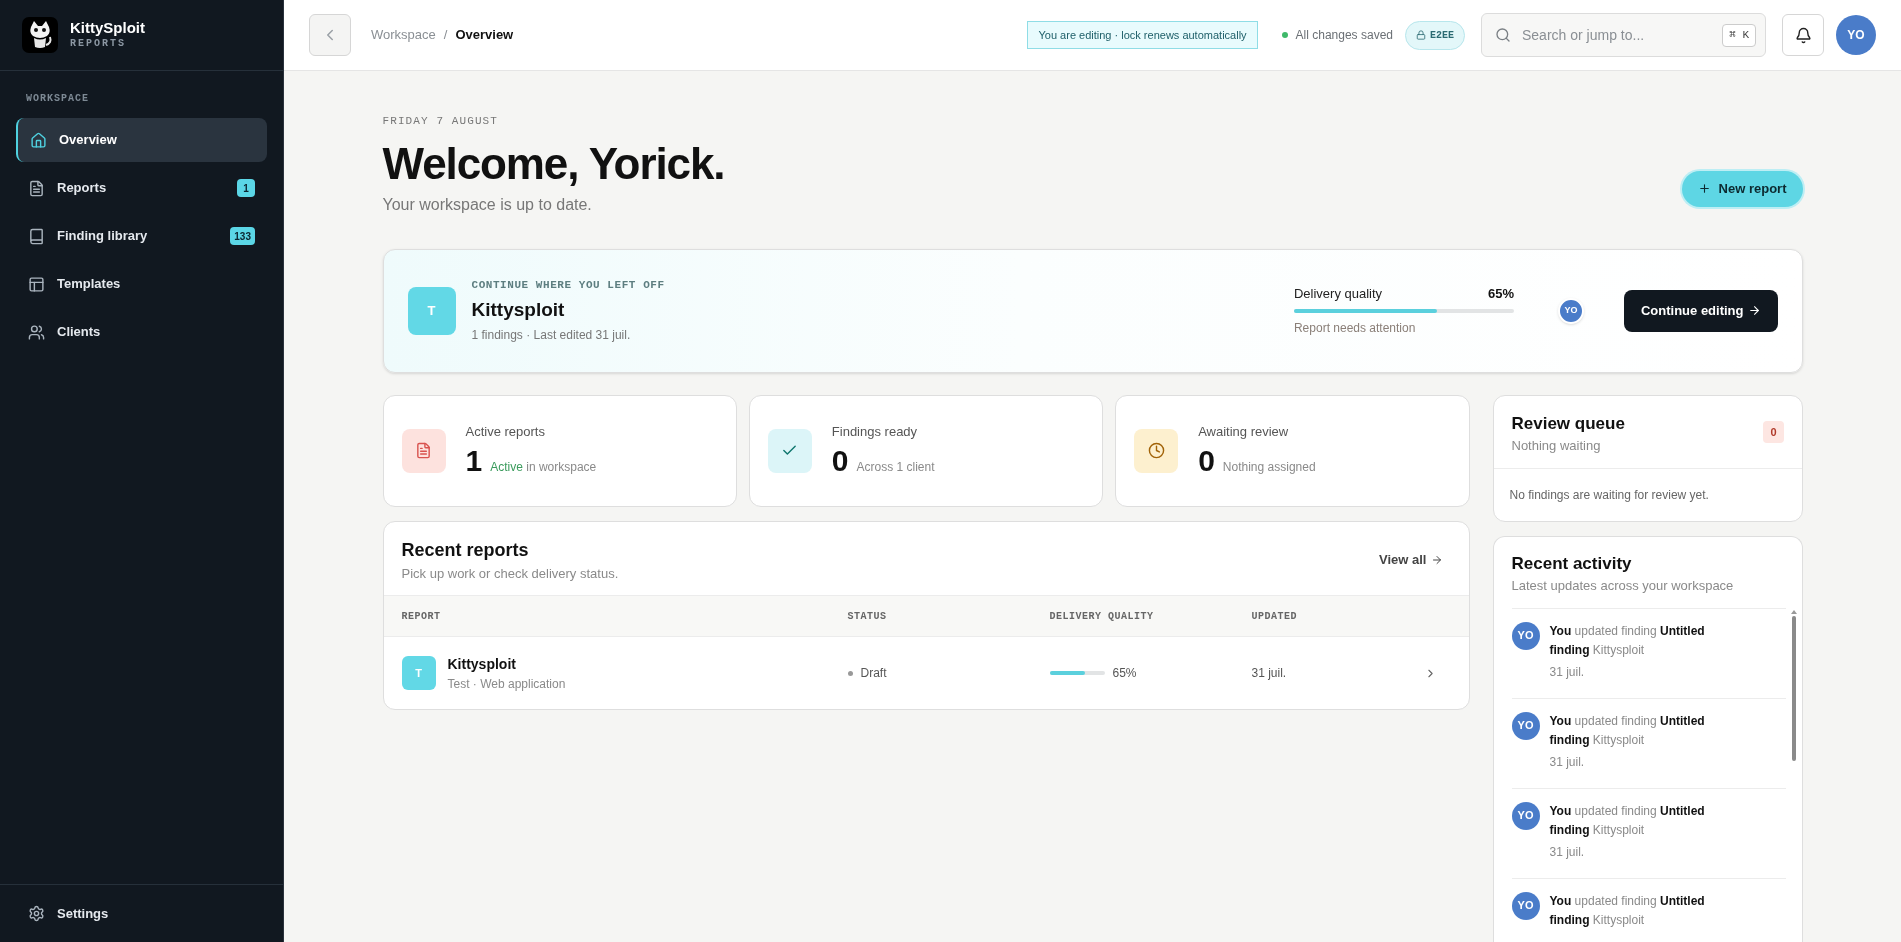 Image resolution: width=1901 pixels, height=942 pixels. What do you see at coordinates (1742, 188) in the screenshot?
I see `new-report-button: New report` at bounding box center [1742, 188].